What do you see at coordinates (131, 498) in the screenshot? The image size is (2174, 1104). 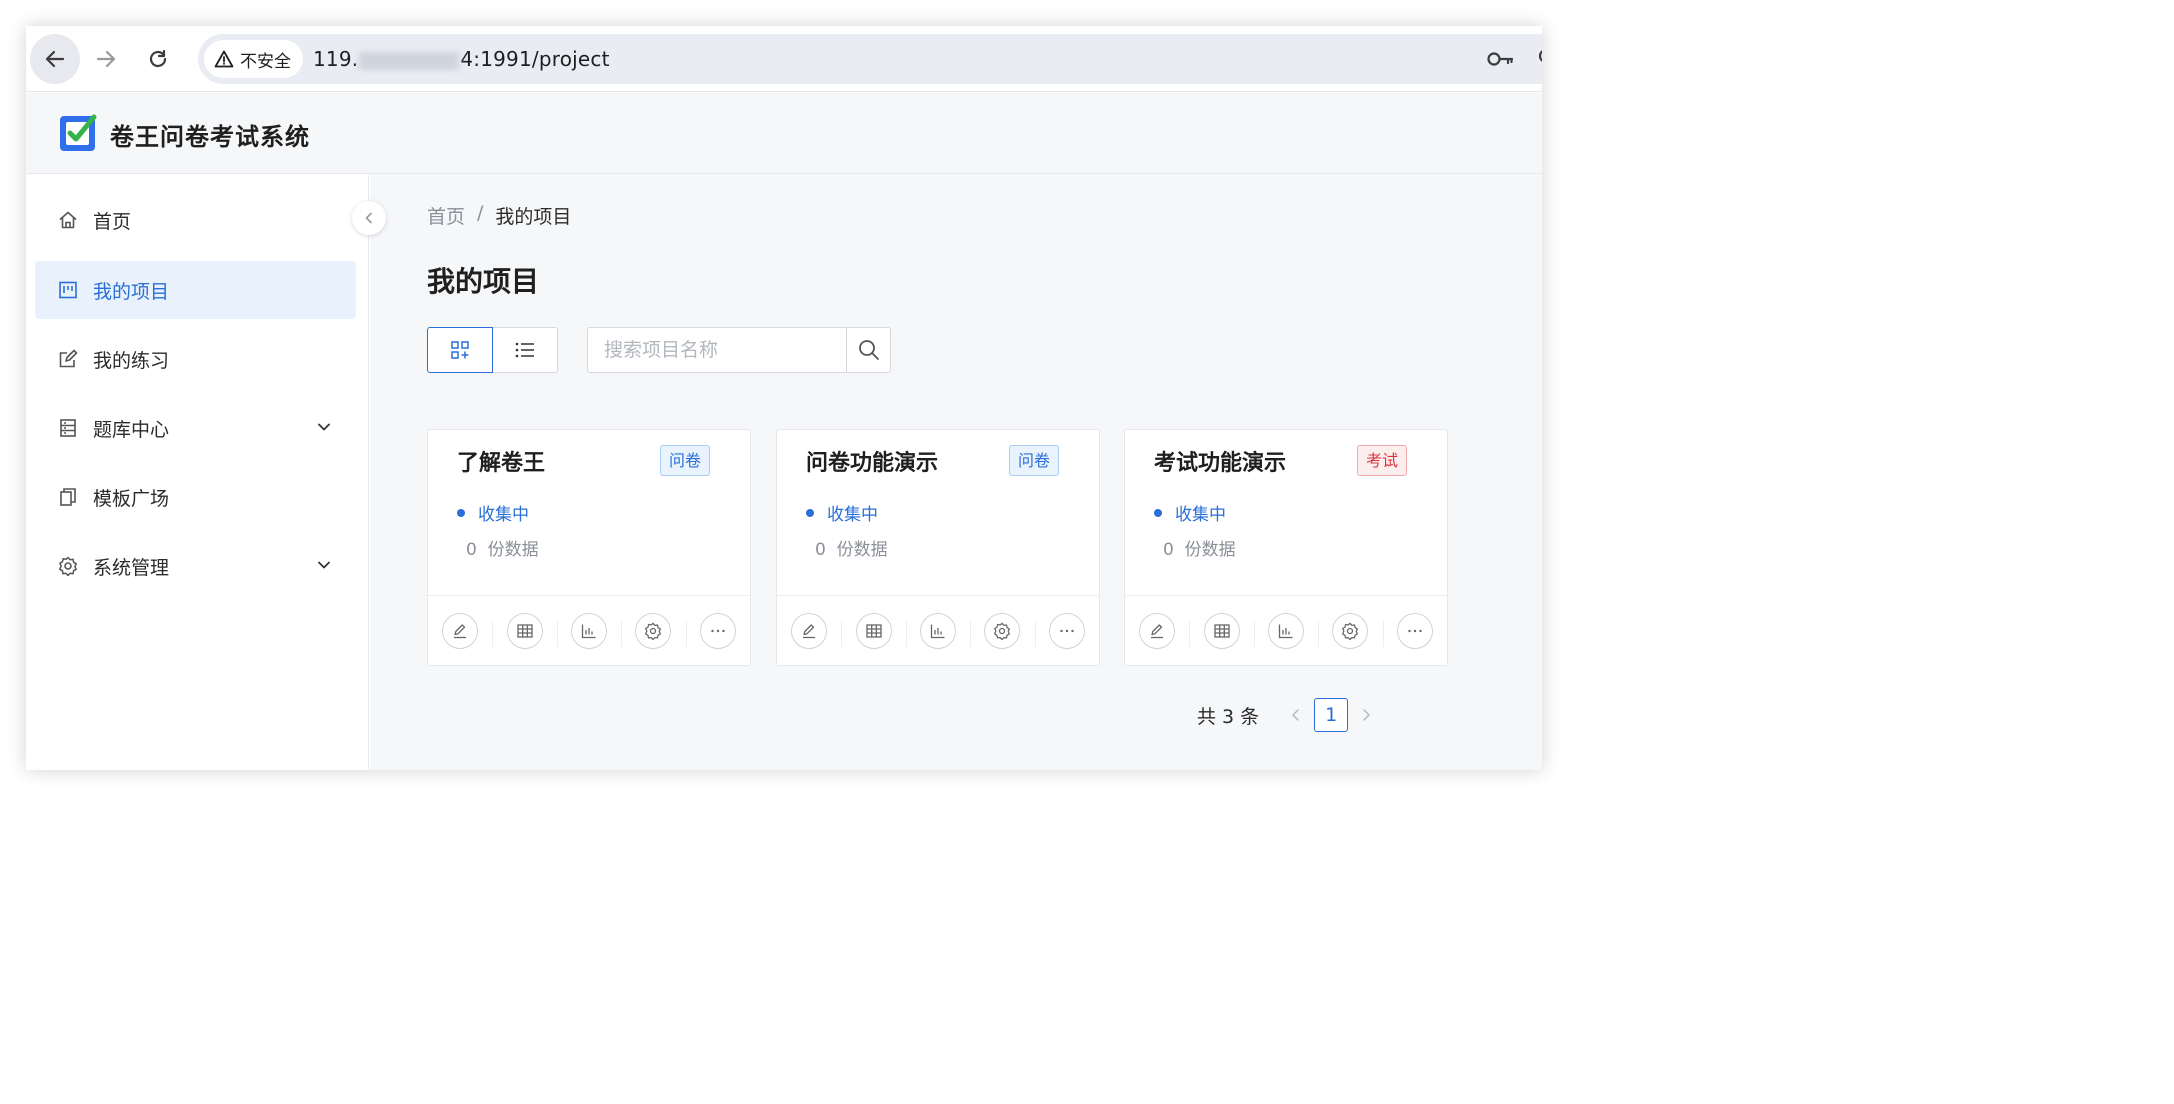 I see `sidebar-item-label: 模板广场` at bounding box center [131, 498].